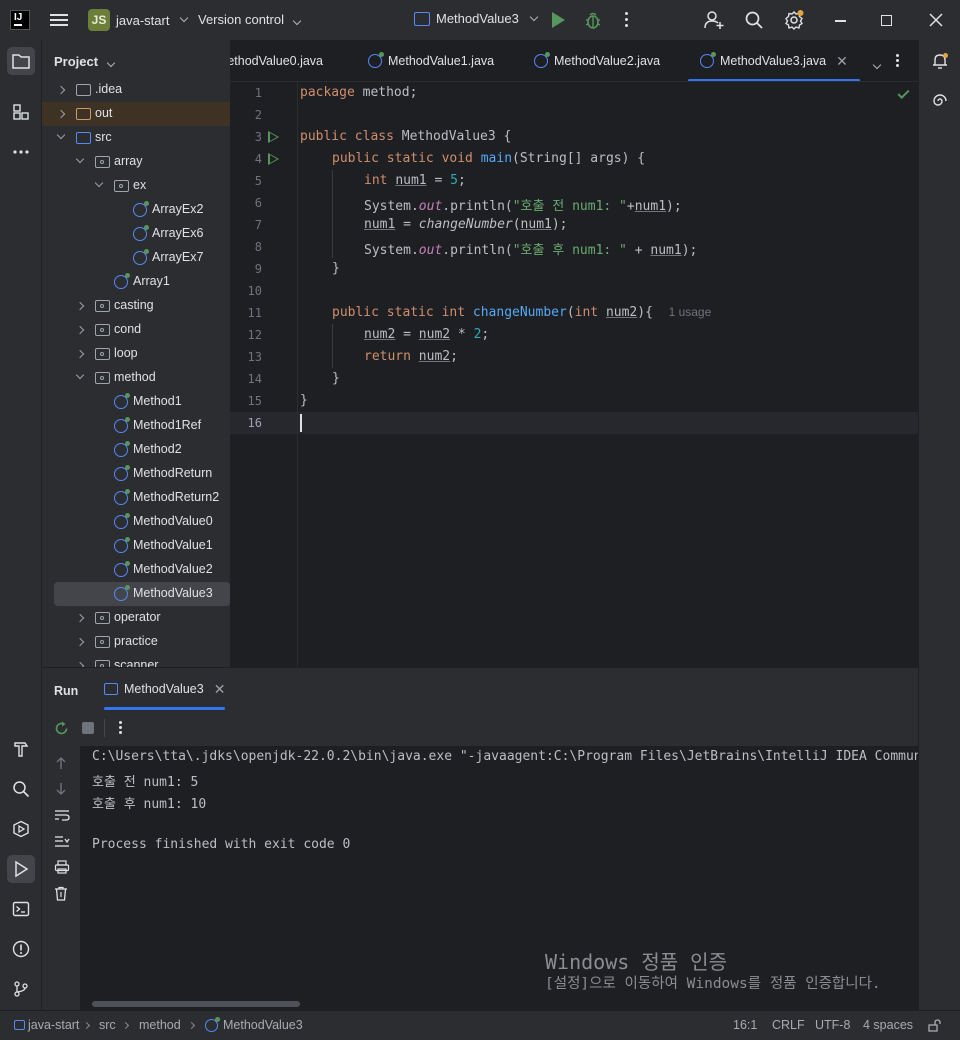  Describe the element at coordinates (254, 1024) in the screenshot. I see `breadcrumb-class: MethodValue3` at that location.